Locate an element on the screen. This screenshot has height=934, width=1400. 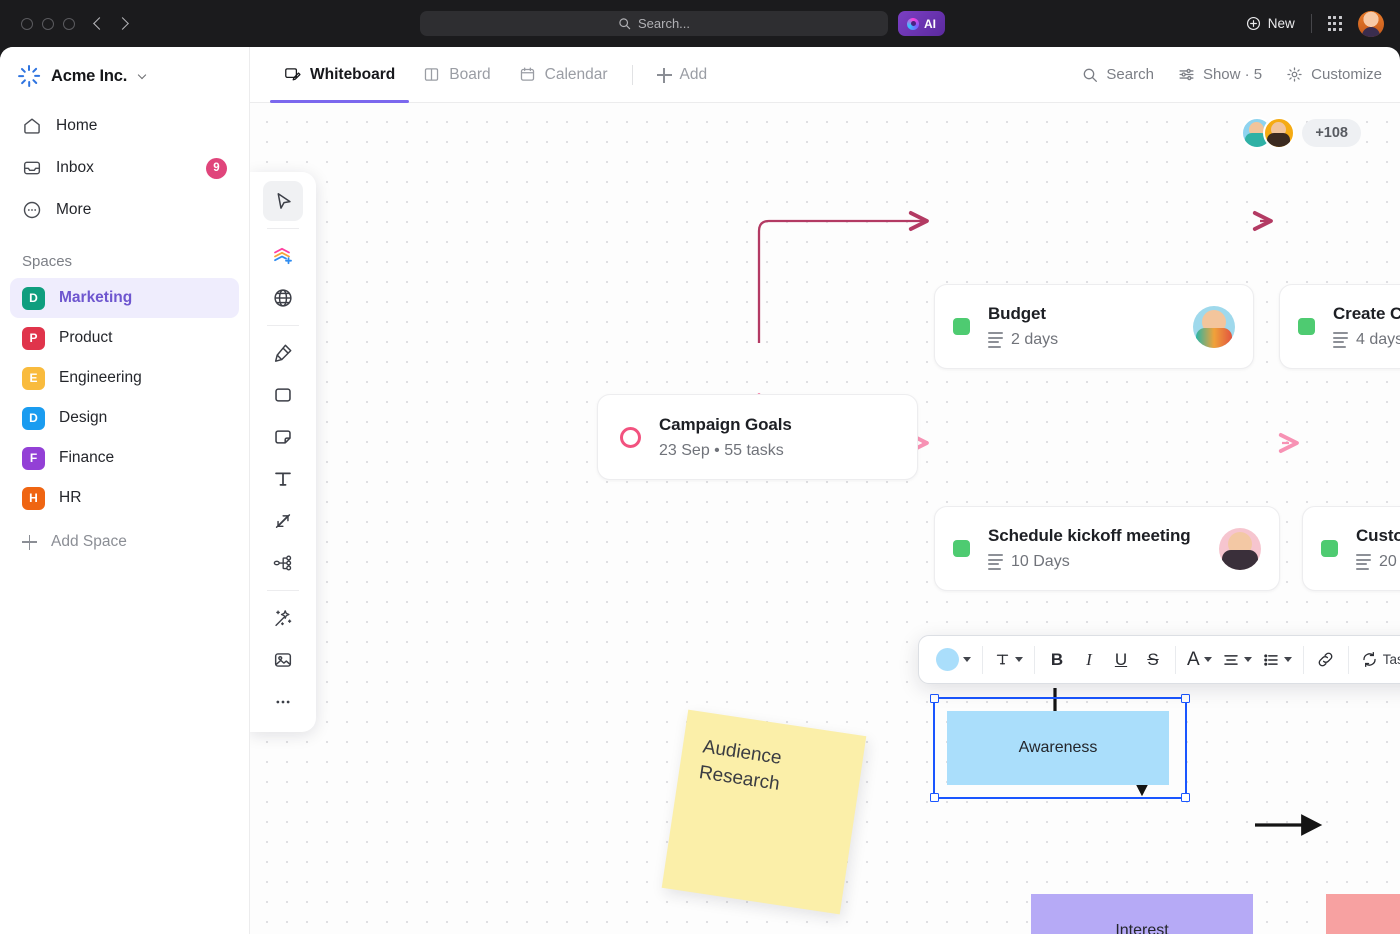
sidebar-item-home-label: Home is located at coordinates (77, 125).